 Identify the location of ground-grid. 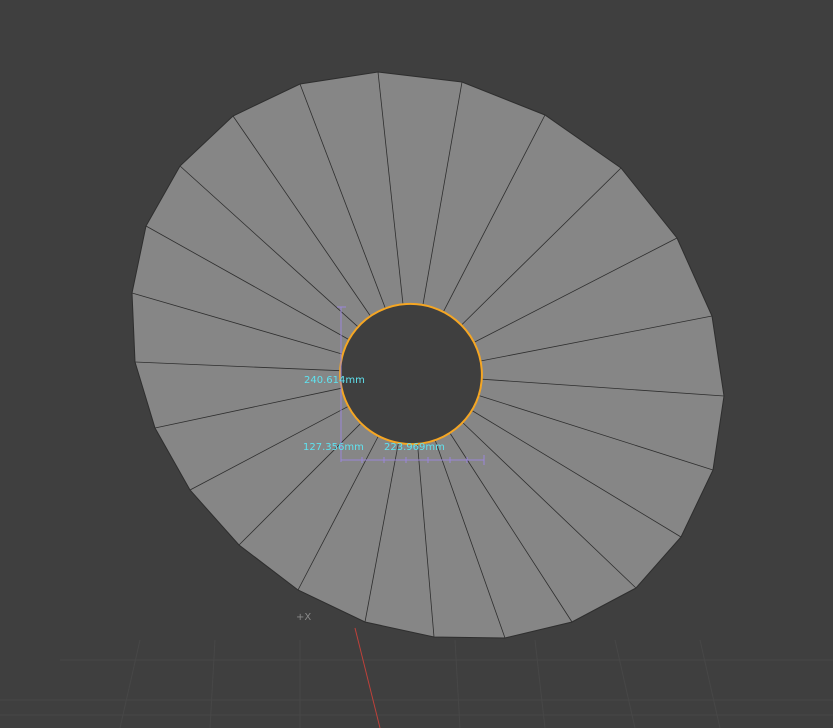
(416, 683).